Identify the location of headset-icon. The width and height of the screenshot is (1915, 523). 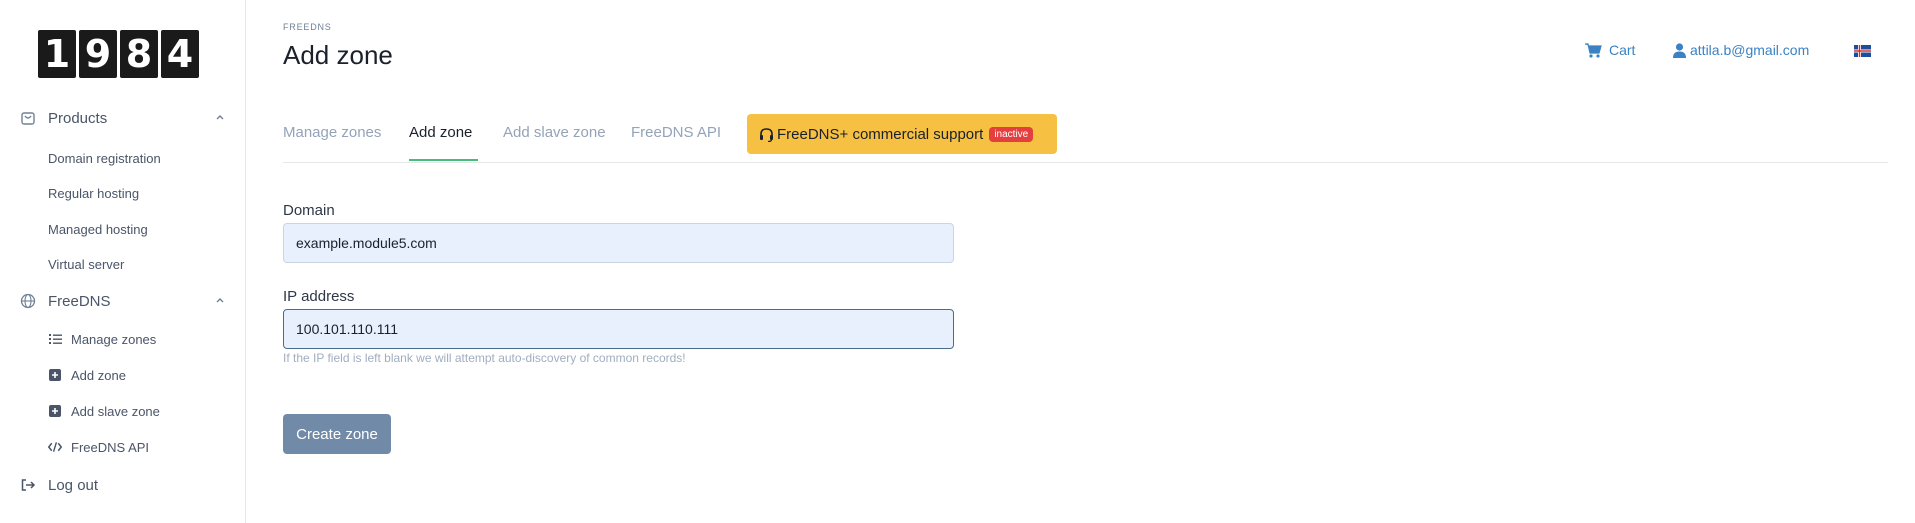
(766, 134).